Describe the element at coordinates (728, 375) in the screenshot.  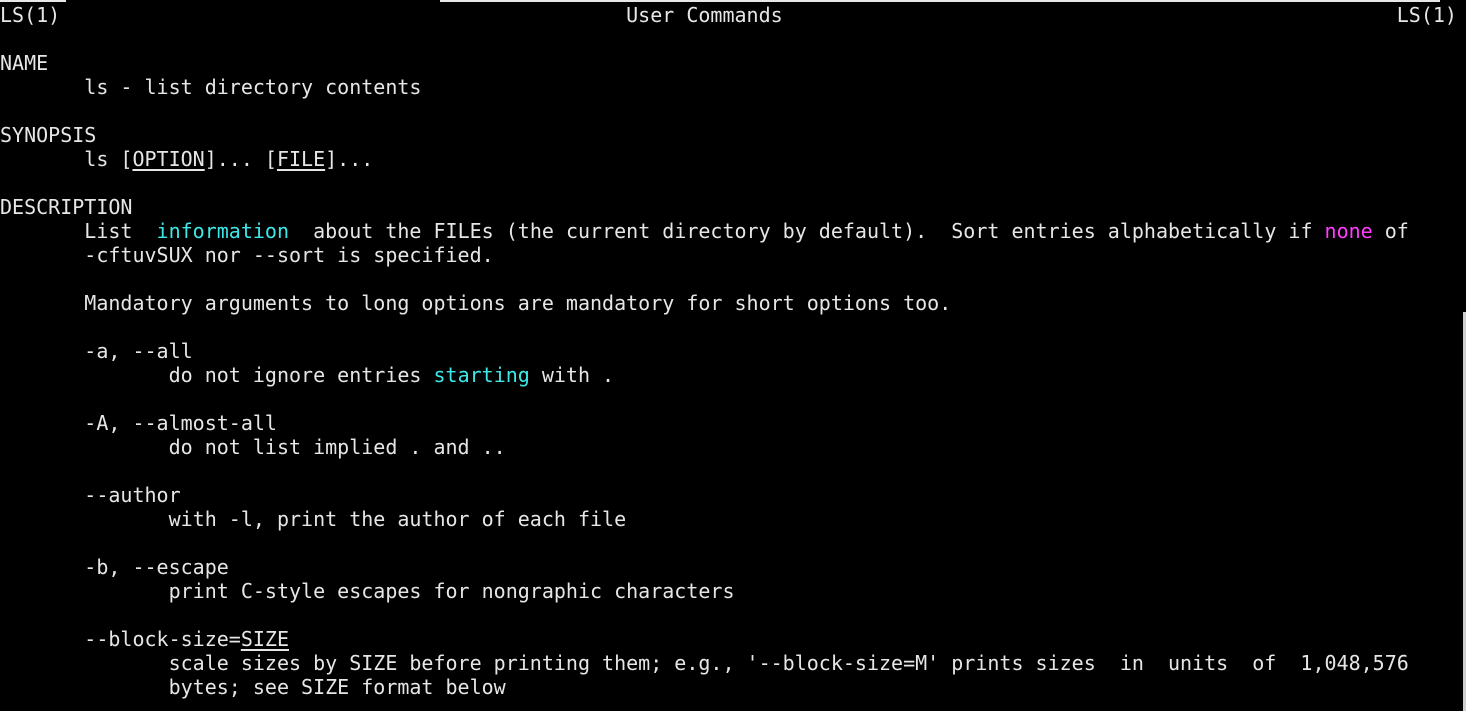
I see `terminal-line: do not ignore entries starting with .` at that location.